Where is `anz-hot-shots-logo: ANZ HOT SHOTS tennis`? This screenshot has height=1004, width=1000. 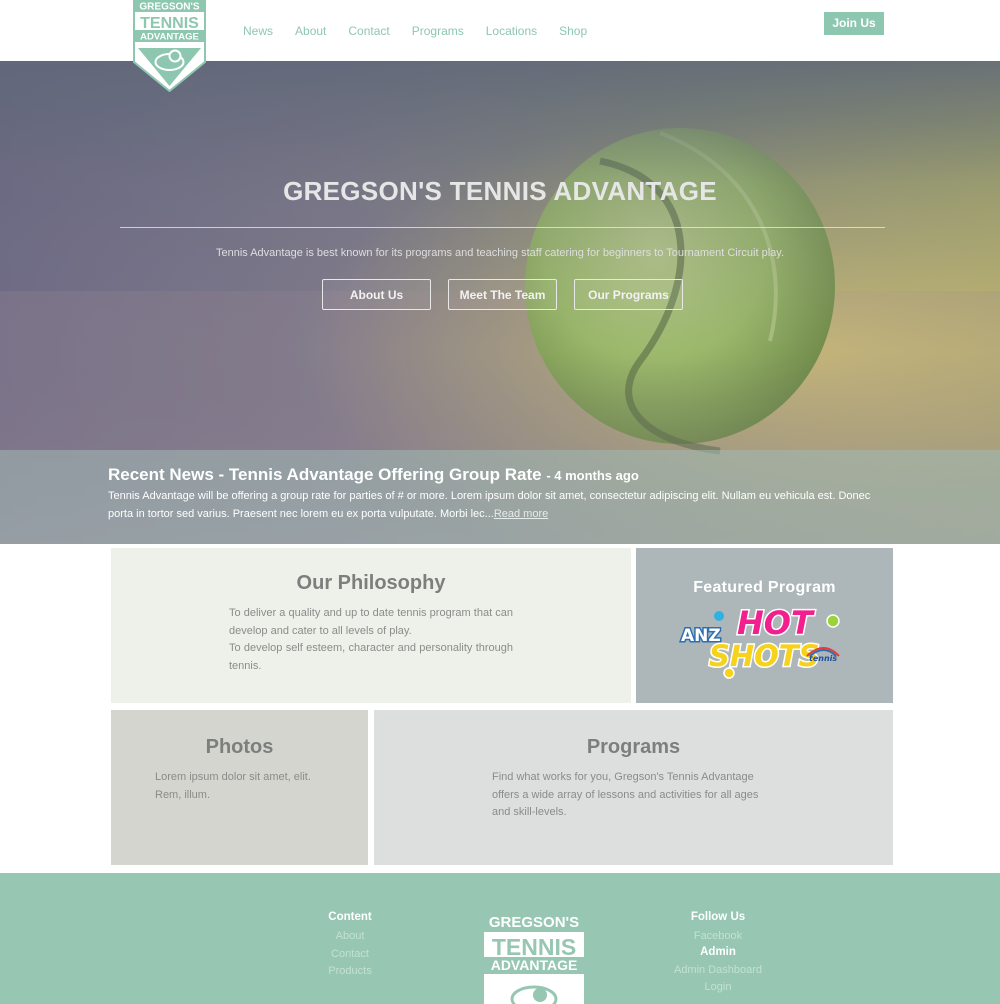
anz-hot-shots-logo: ANZ HOT SHOTS tennis is located at coordinates (760, 641).